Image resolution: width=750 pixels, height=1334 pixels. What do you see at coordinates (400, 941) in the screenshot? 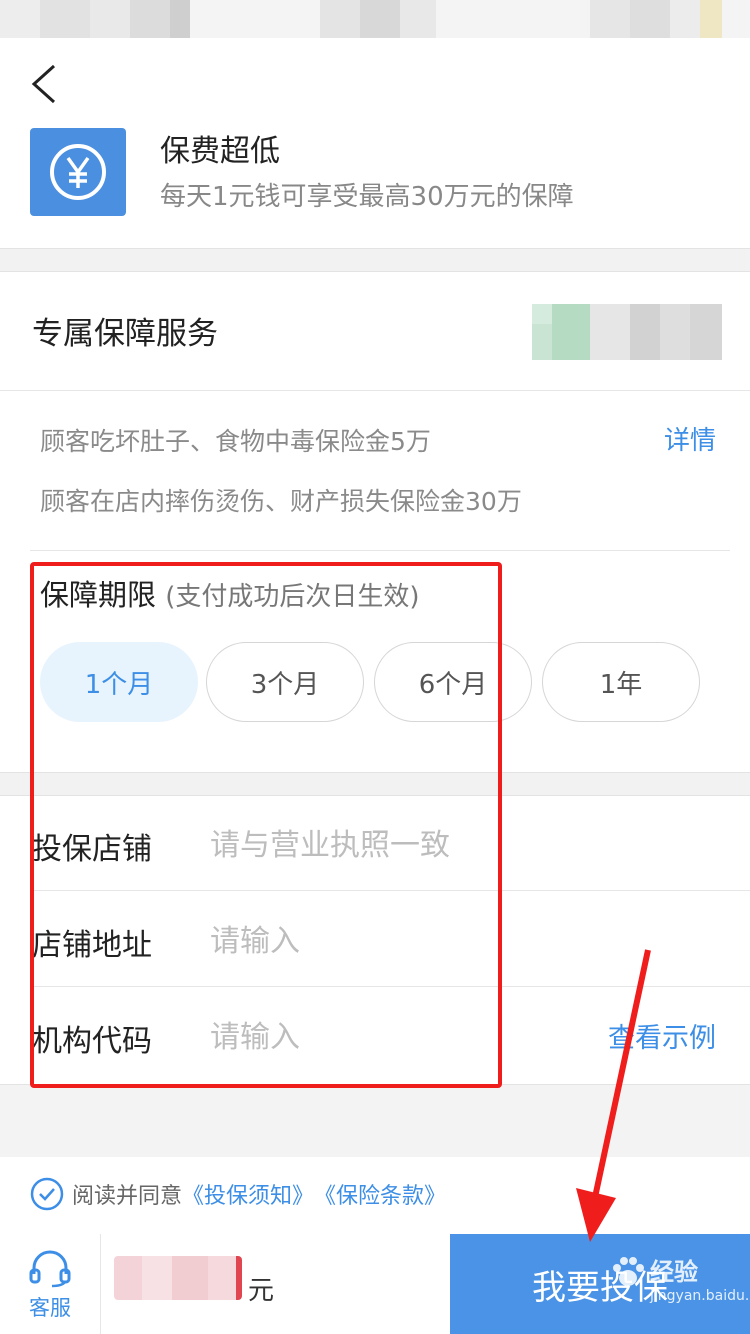
I see `shop-address-input` at bounding box center [400, 941].